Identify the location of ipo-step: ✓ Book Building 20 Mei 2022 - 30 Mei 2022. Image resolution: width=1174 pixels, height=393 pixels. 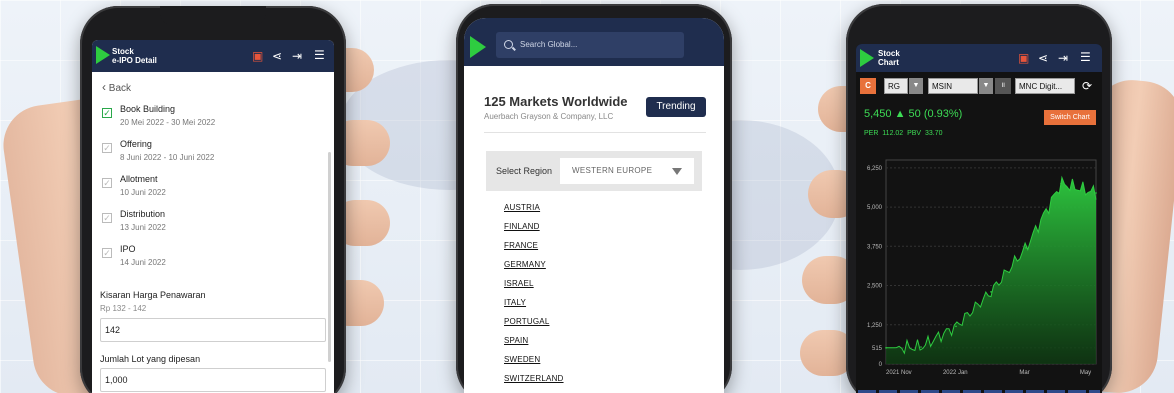
(202, 119).